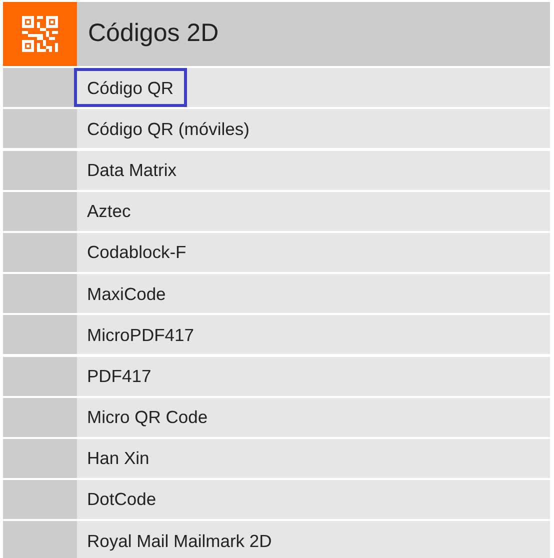  What do you see at coordinates (137, 252) in the screenshot?
I see `list-link: Codablock-F` at bounding box center [137, 252].